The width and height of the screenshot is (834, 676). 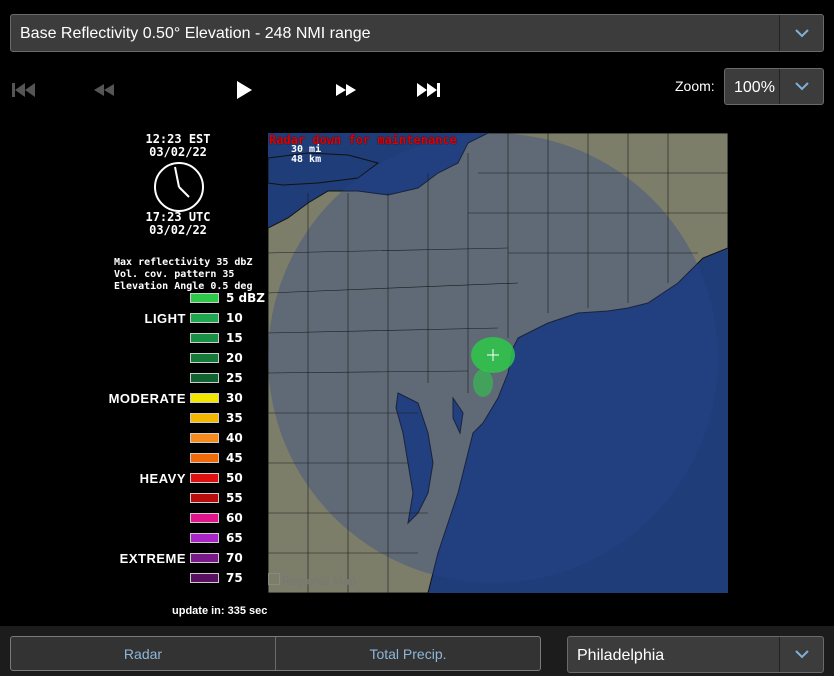 I want to click on legend-row: 45, so click(x=135, y=458).